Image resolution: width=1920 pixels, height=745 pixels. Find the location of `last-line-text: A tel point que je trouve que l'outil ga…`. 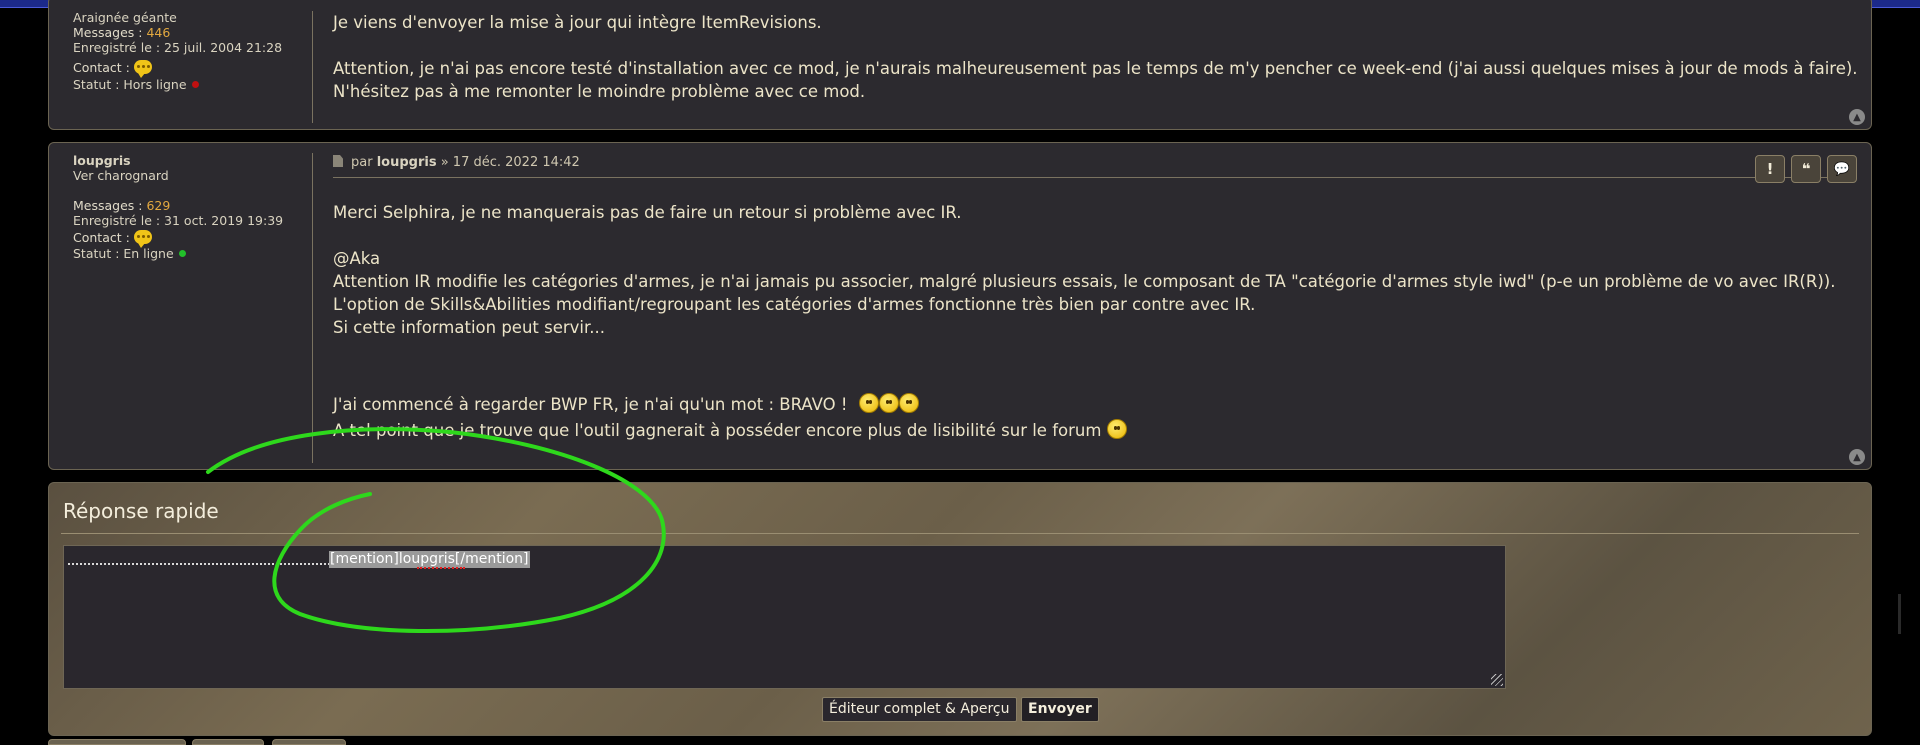

last-line-text: A tel point que je trouve que l'outil ga… is located at coordinates (717, 430).